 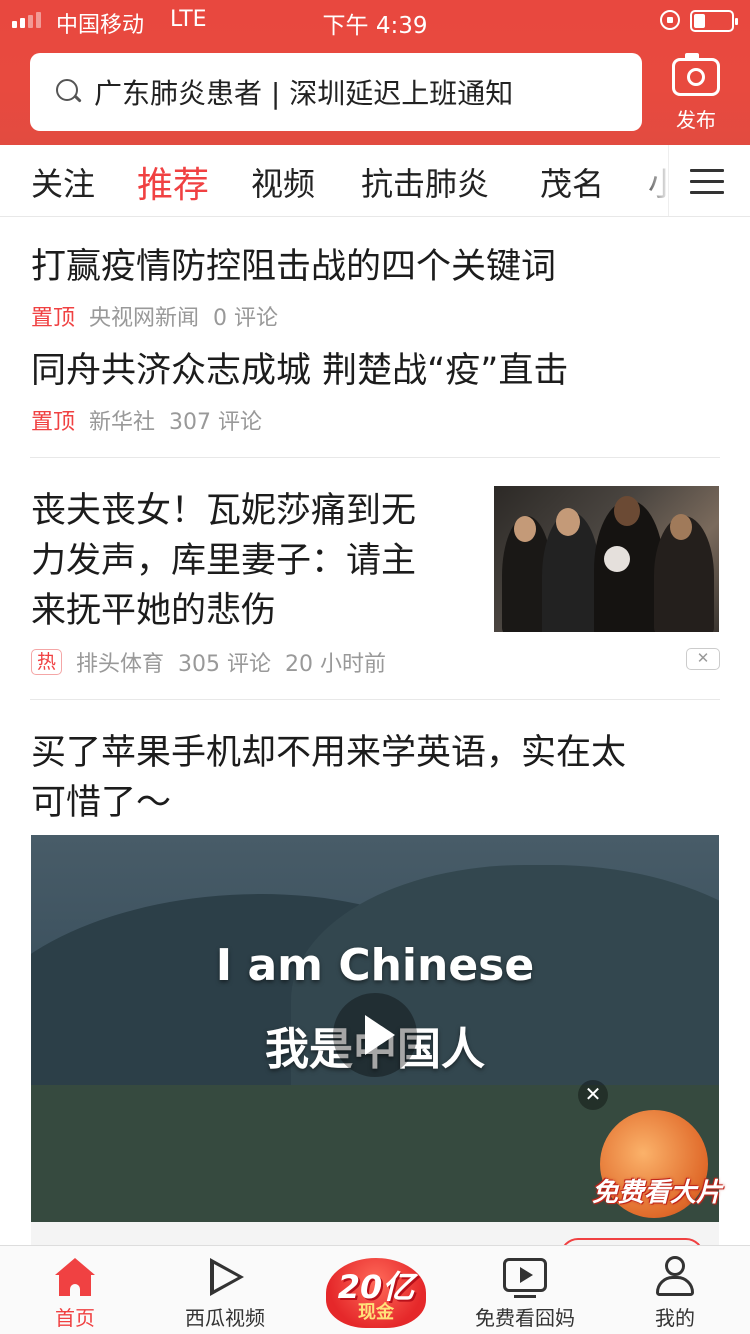 What do you see at coordinates (375, 965) in the screenshot?
I see `video-caption-en: I am Chinese` at bounding box center [375, 965].